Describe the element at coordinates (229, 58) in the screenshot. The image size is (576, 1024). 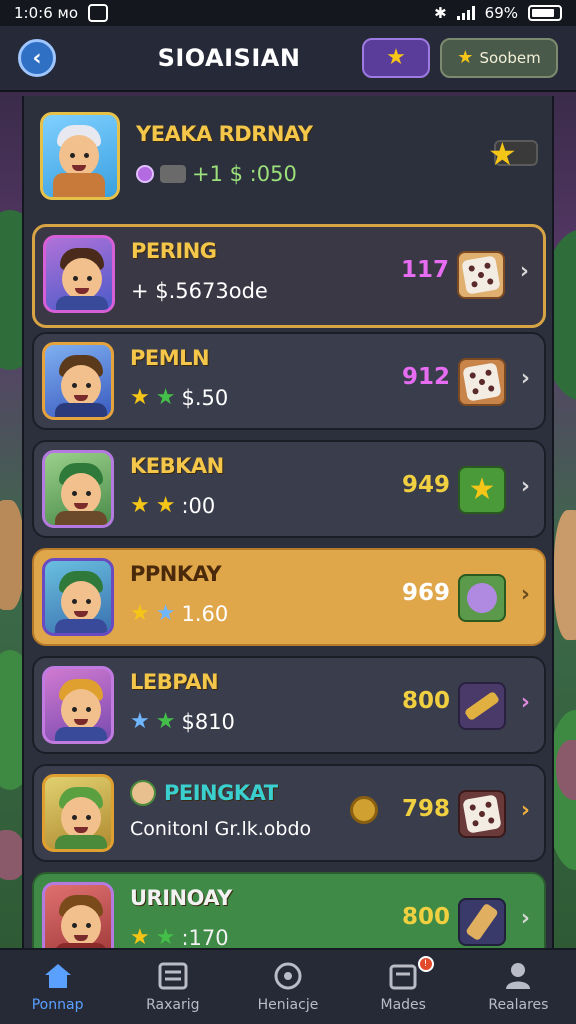
I see `page-title: SIOAISIAN` at that location.